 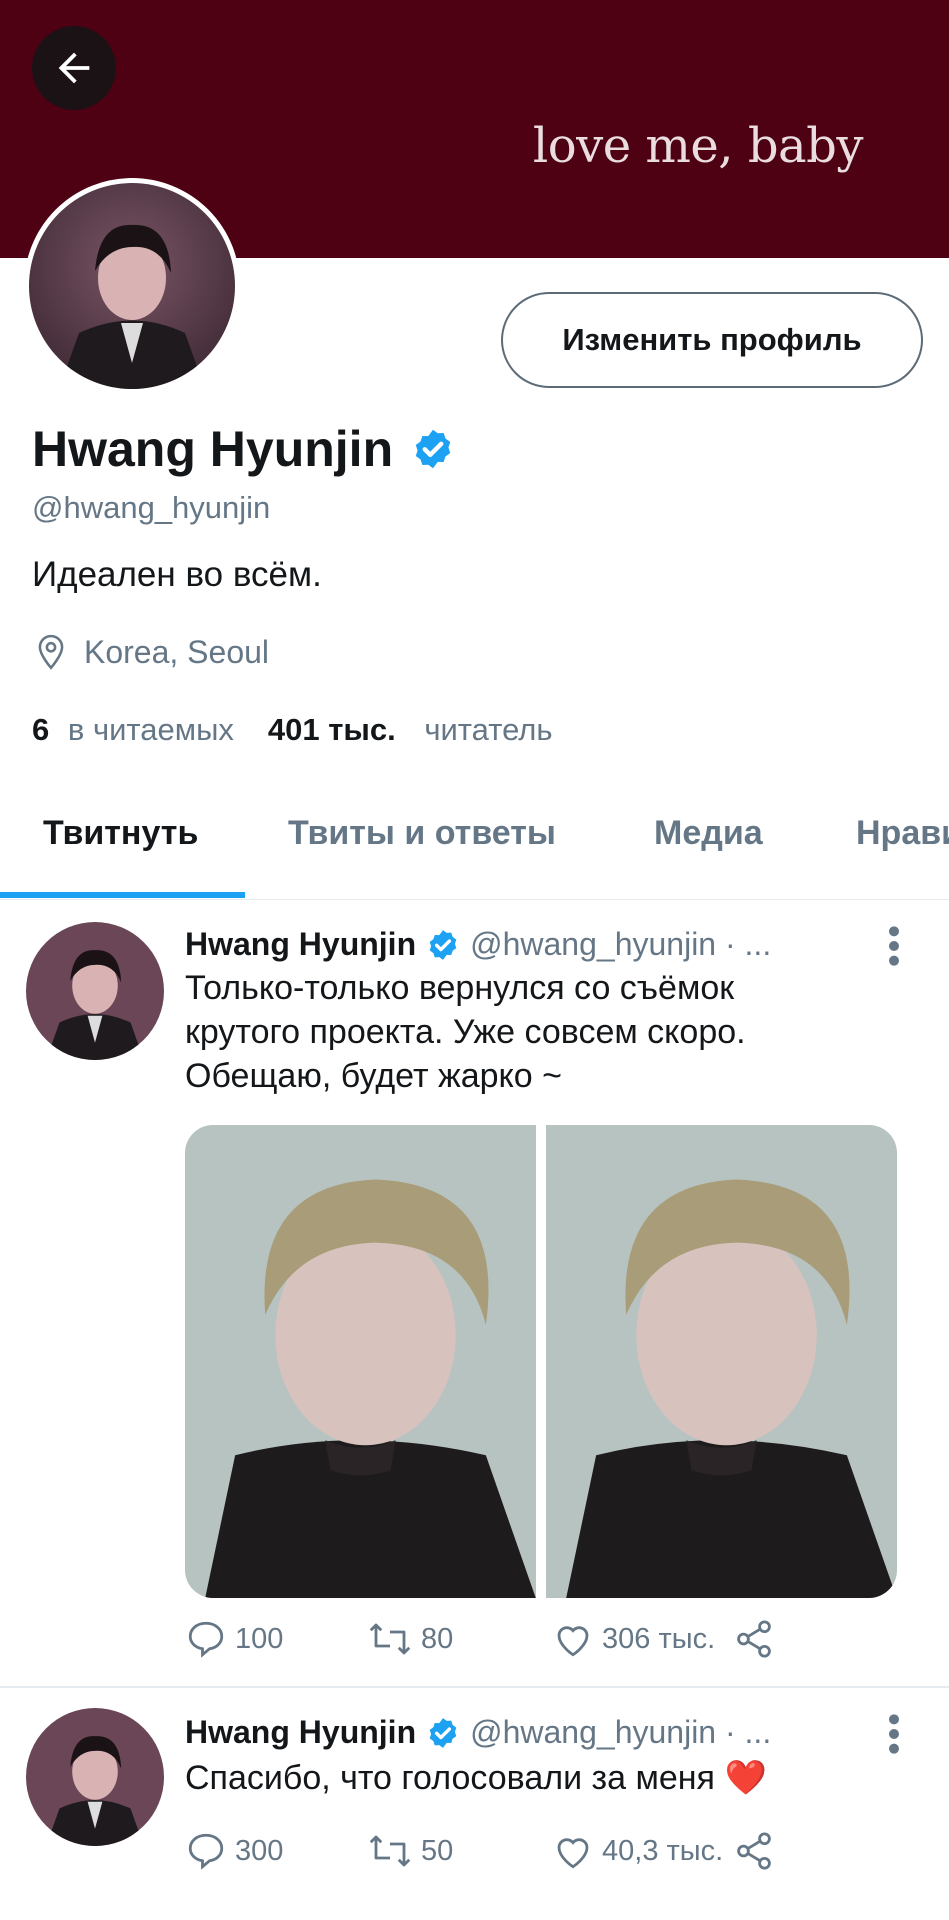 What do you see at coordinates (902, 833) in the screenshot?
I see `tab-likes: Нравится` at bounding box center [902, 833].